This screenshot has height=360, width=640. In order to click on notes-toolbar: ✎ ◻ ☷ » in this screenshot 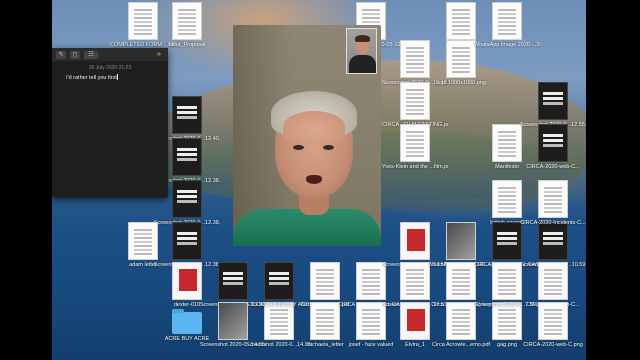, I will do `click(110, 54)`.